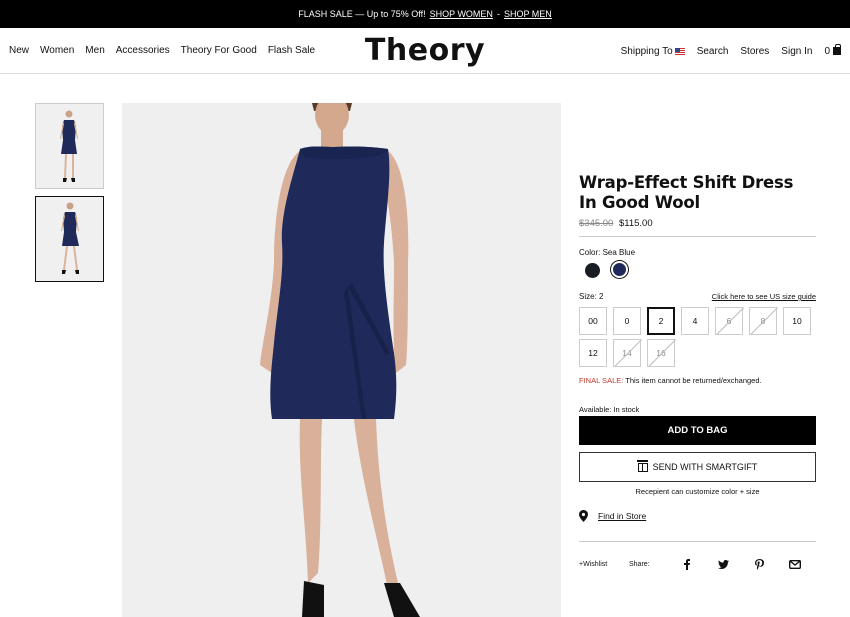  I want to click on shipping-to-link: Shipping To, so click(653, 51).